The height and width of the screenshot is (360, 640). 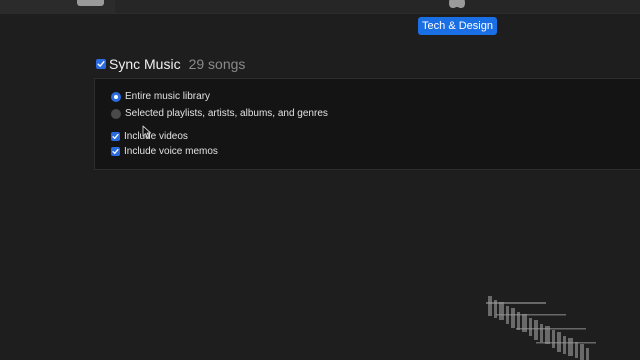 I want to click on include-videos-checkbox, so click(x=115, y=136).